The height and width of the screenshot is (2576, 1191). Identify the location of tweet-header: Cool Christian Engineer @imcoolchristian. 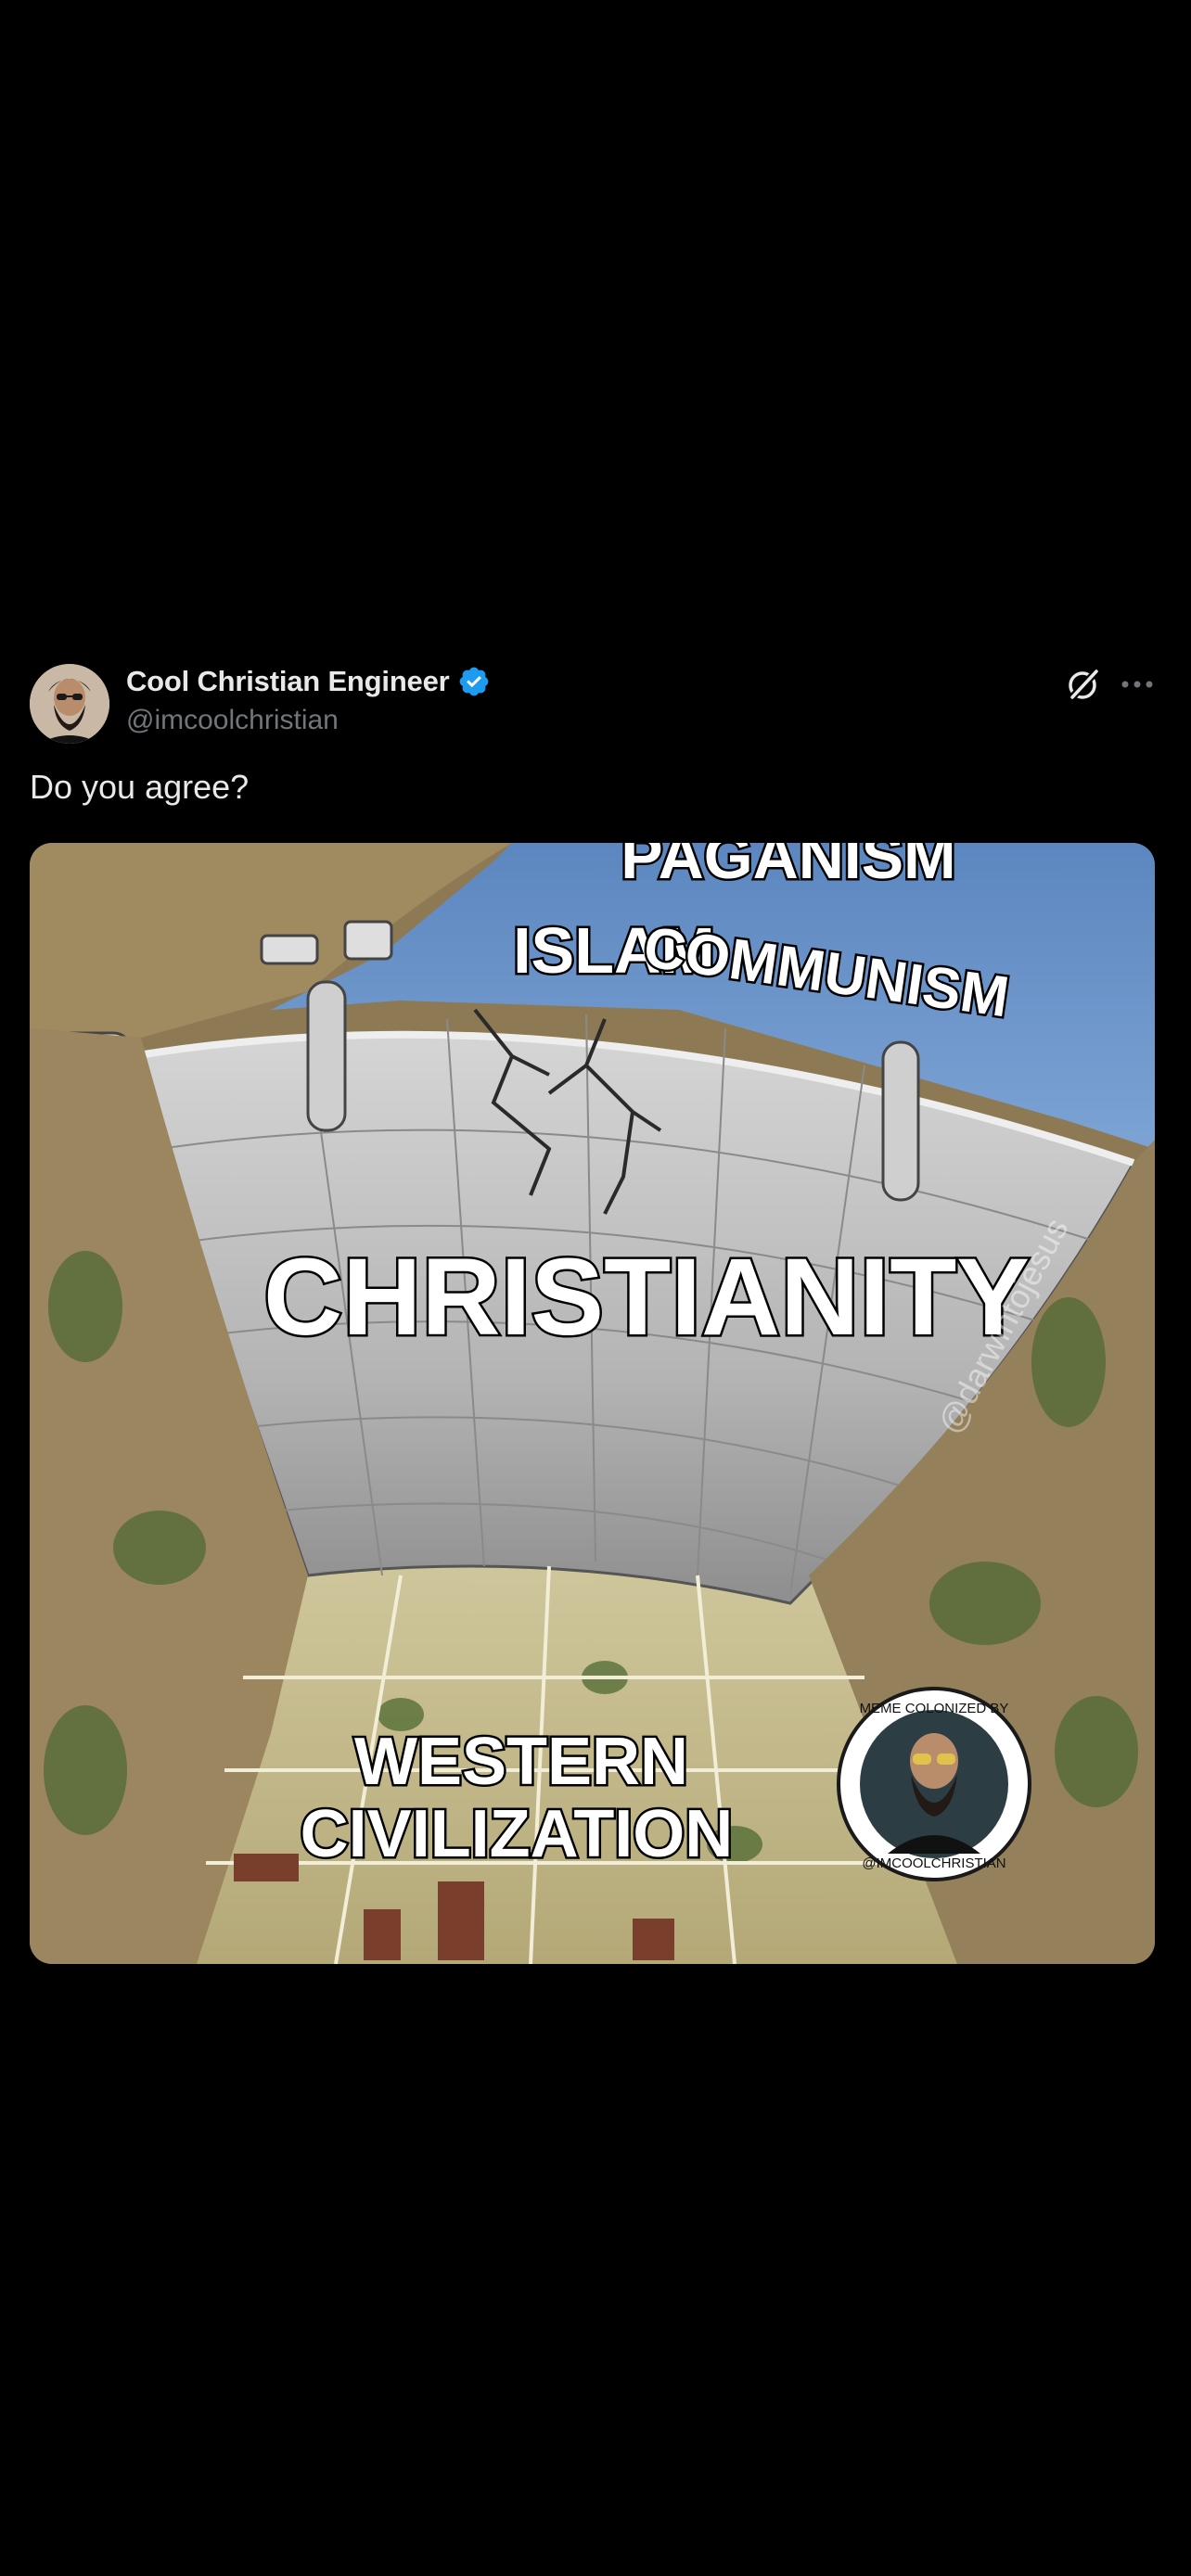
(595, 696).